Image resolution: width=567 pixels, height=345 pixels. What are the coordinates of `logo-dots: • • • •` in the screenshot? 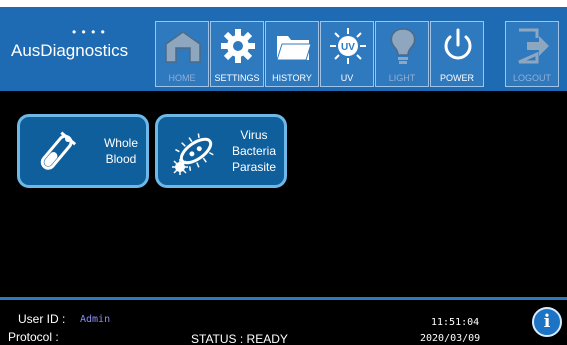 It's located at (89, 32).